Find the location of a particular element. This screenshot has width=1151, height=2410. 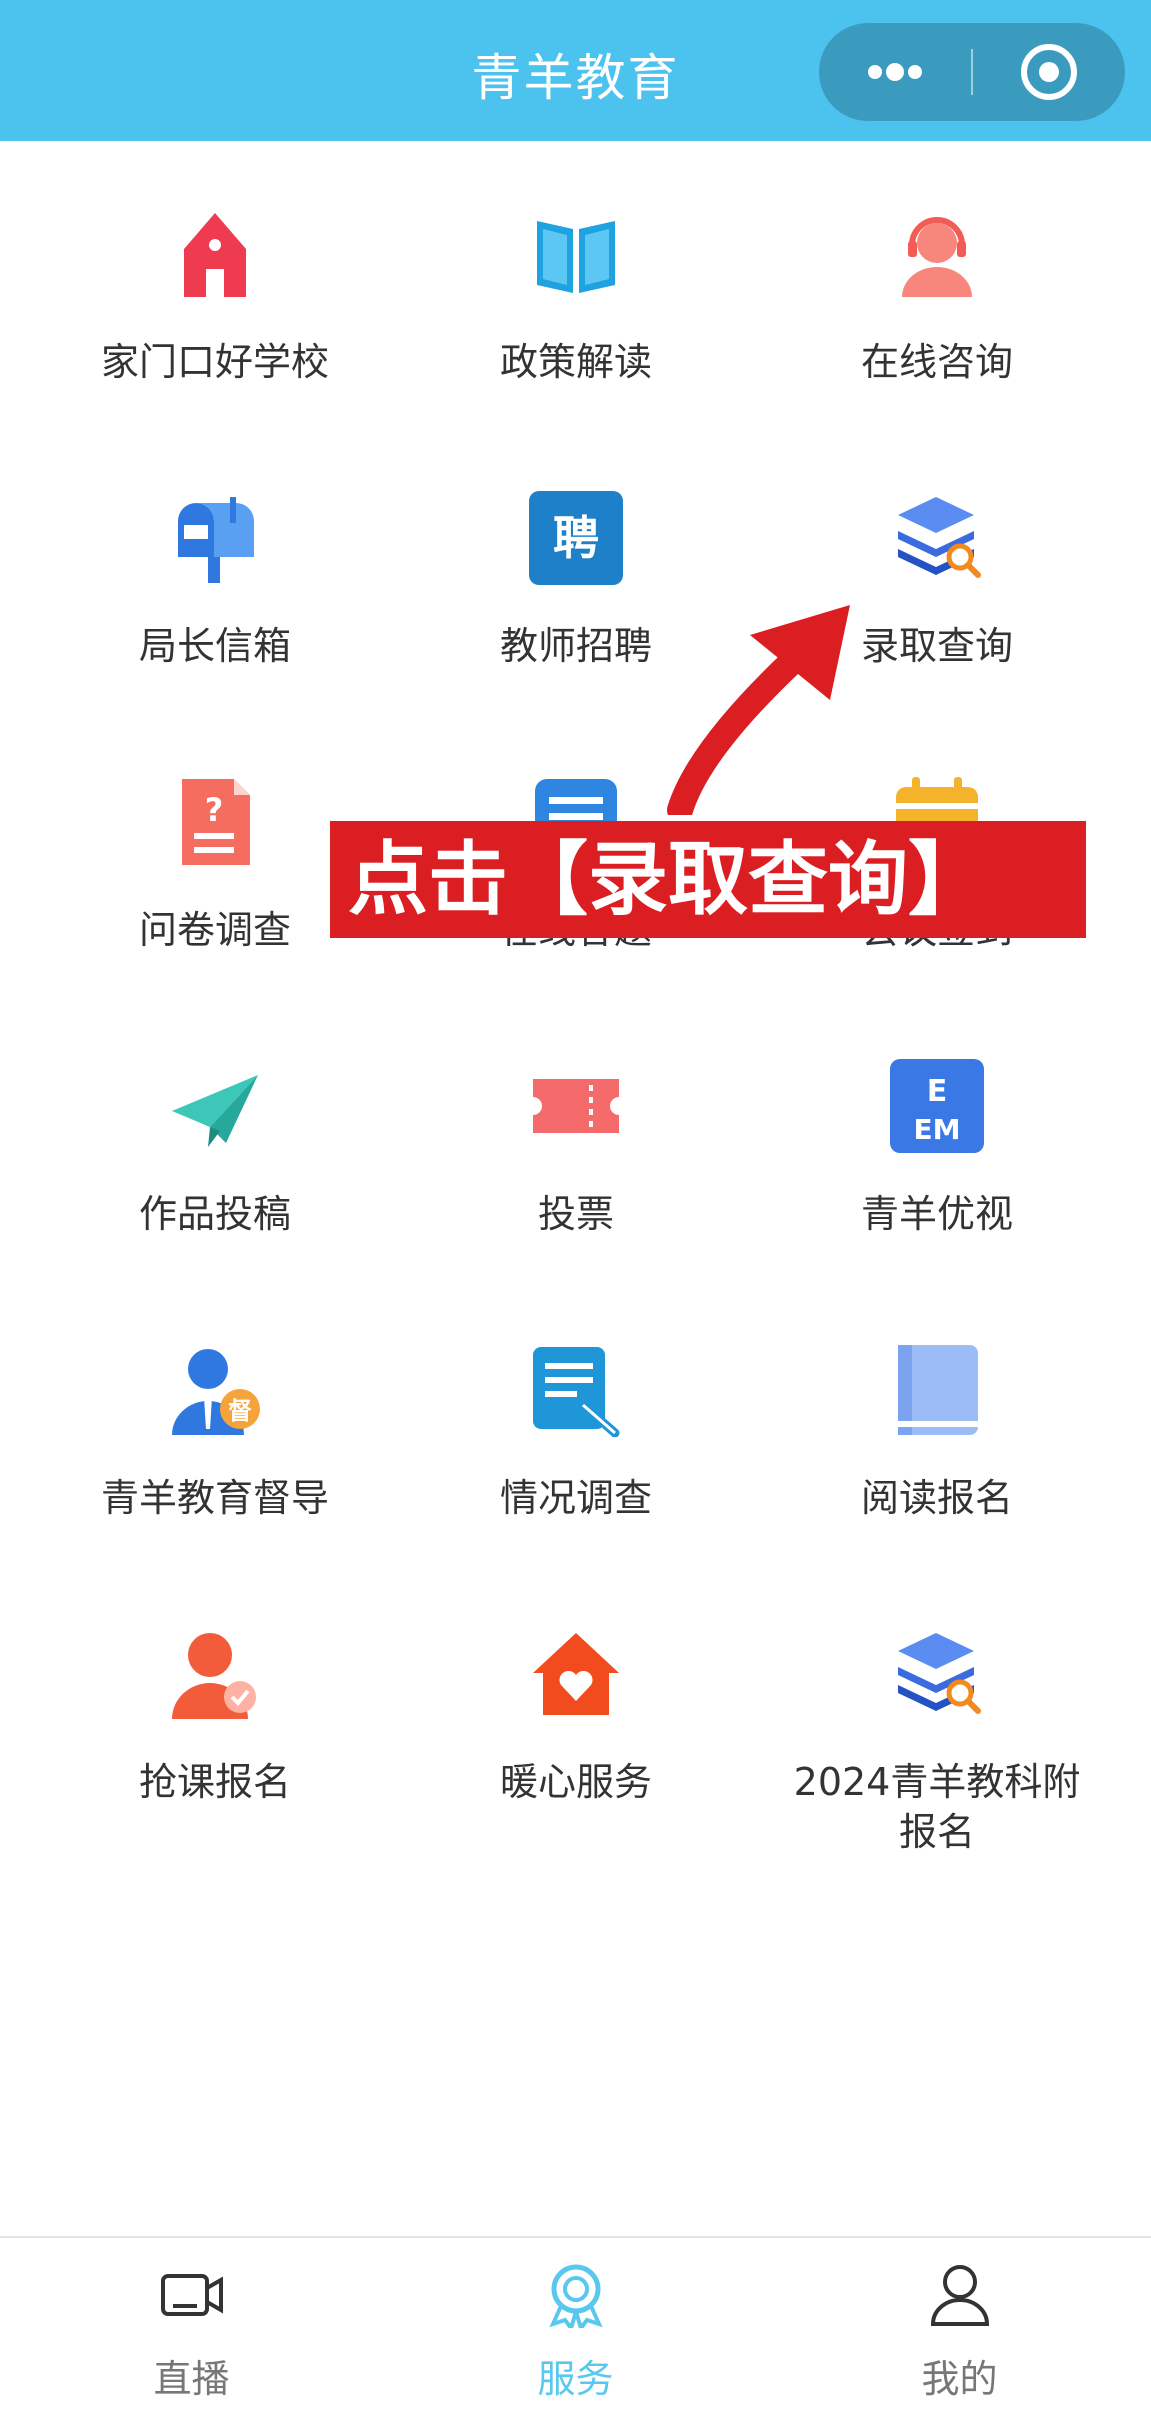

svg-text: E is located at coordinates (937, 1091).